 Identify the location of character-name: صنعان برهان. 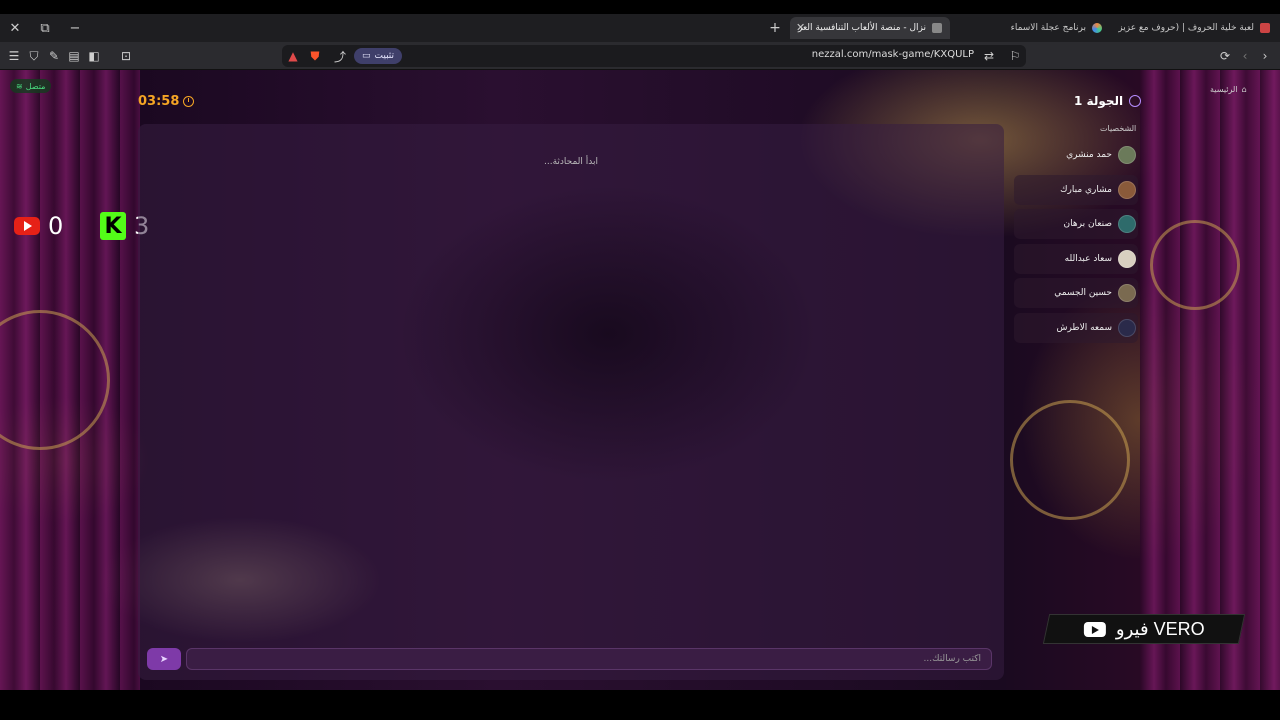
(1087, 224).